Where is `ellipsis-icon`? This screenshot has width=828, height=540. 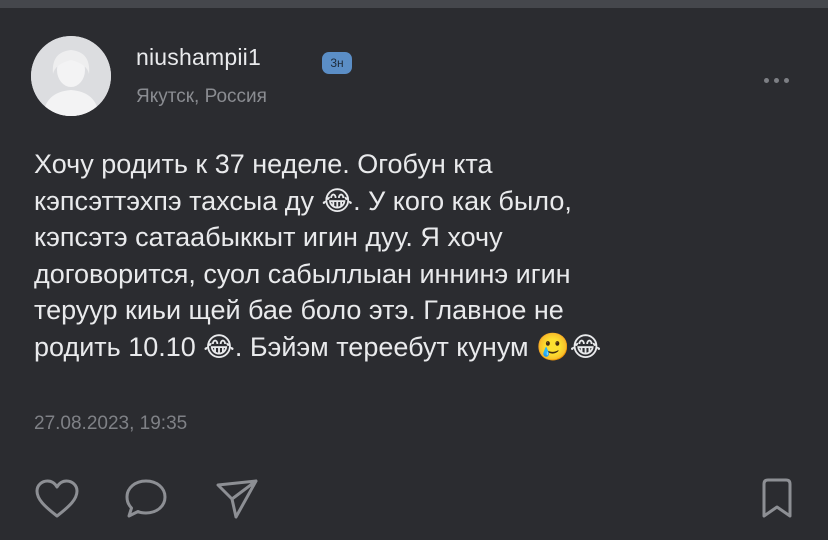 ellipsis-icon is located at coordinates (766, 80).